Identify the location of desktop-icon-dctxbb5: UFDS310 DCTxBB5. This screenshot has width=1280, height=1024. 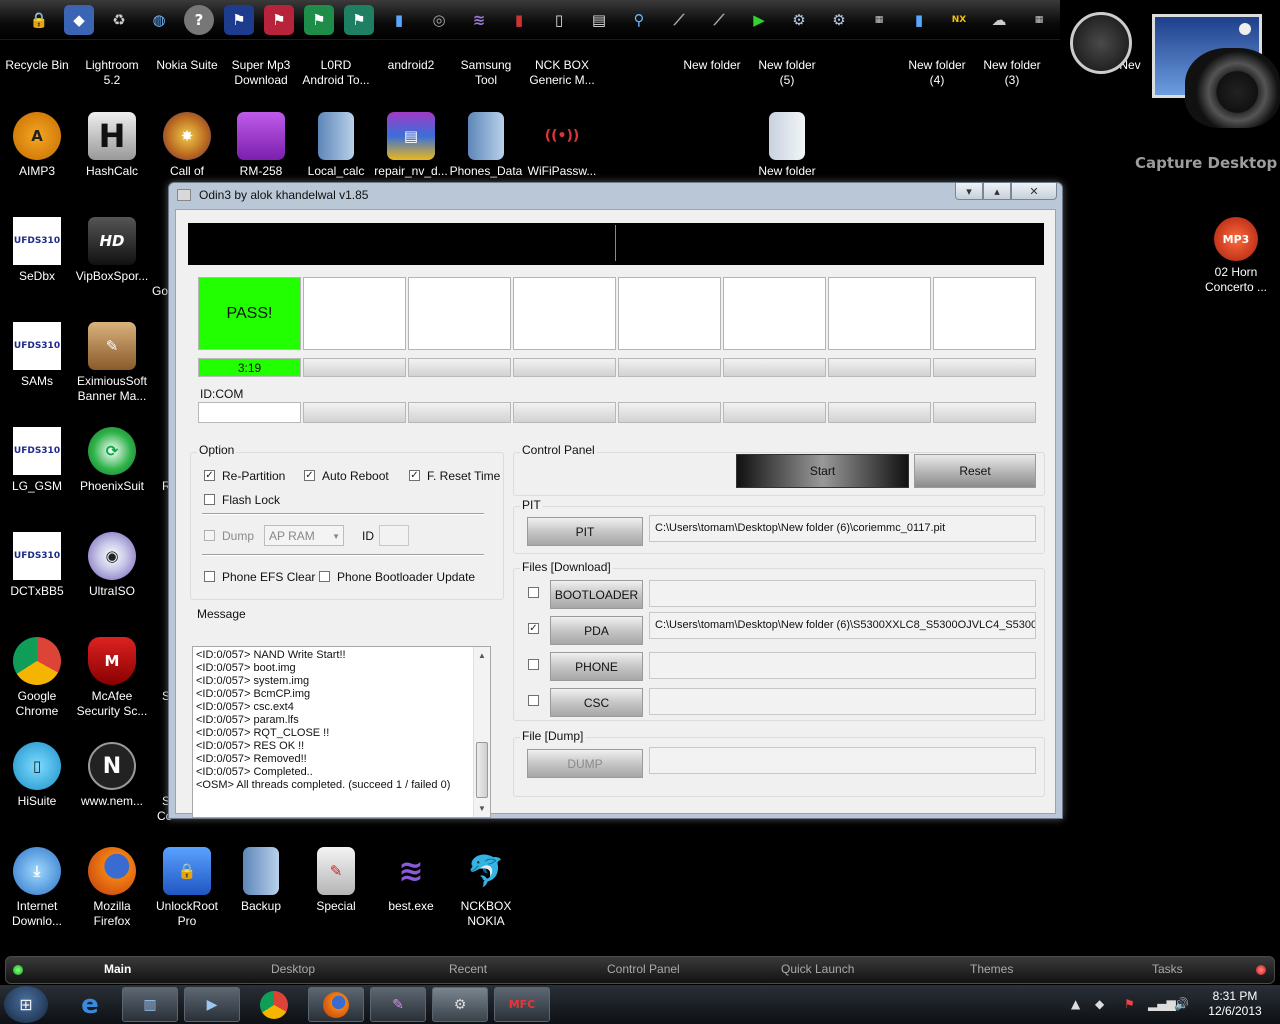
(40, 565).